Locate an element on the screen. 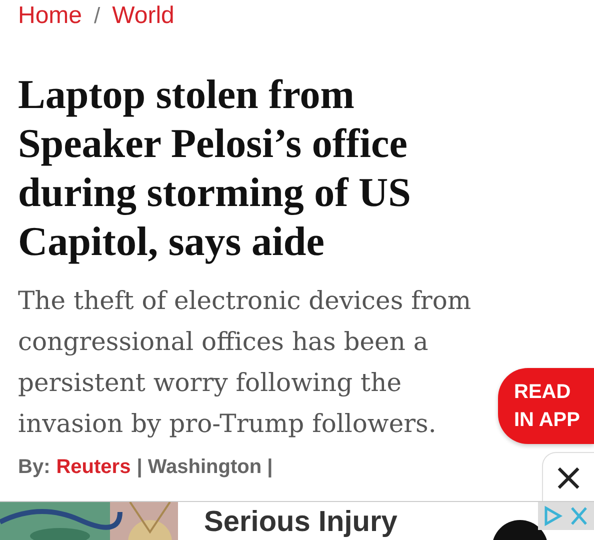  ad-banner: Serious Injury is located at coordinates (297, 520).